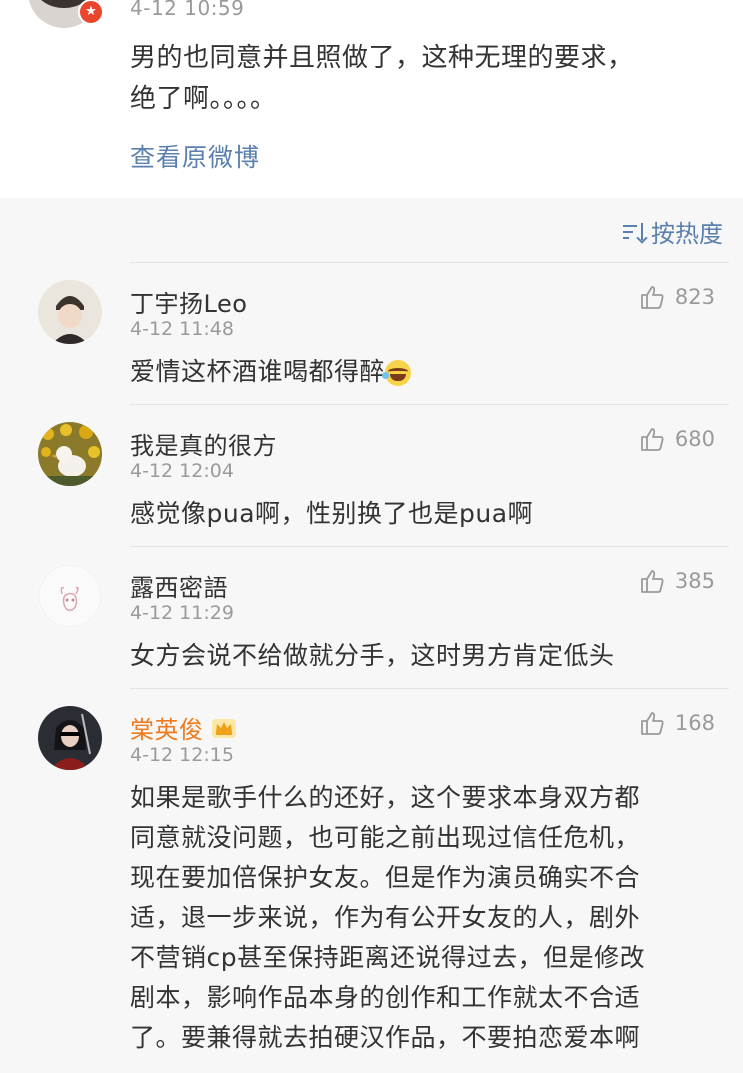 Image resolution: width=743 pixels, height=1073 pixels. I want to click on commenter-name: 我是真的很方, so click(203, 443).